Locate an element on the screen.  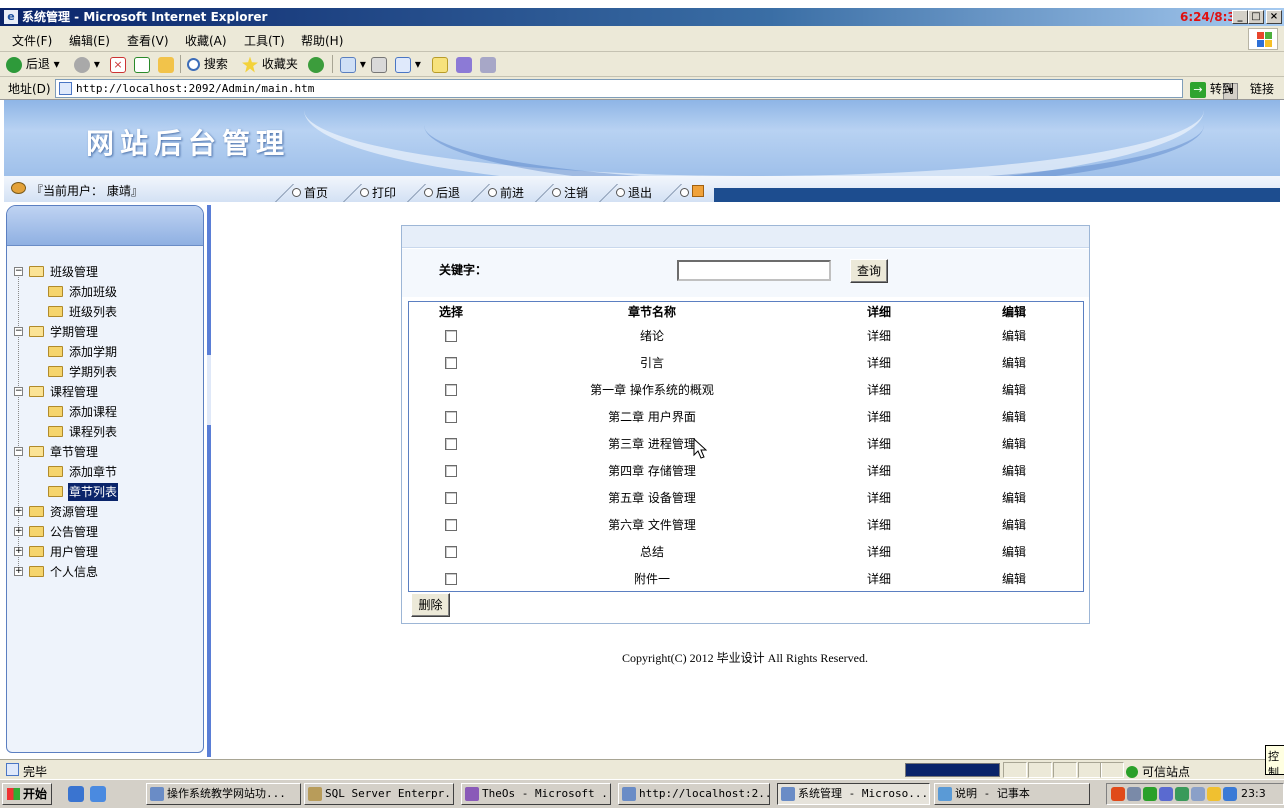
menu-help: 帮助(H) is located at coordinates (322, 40).